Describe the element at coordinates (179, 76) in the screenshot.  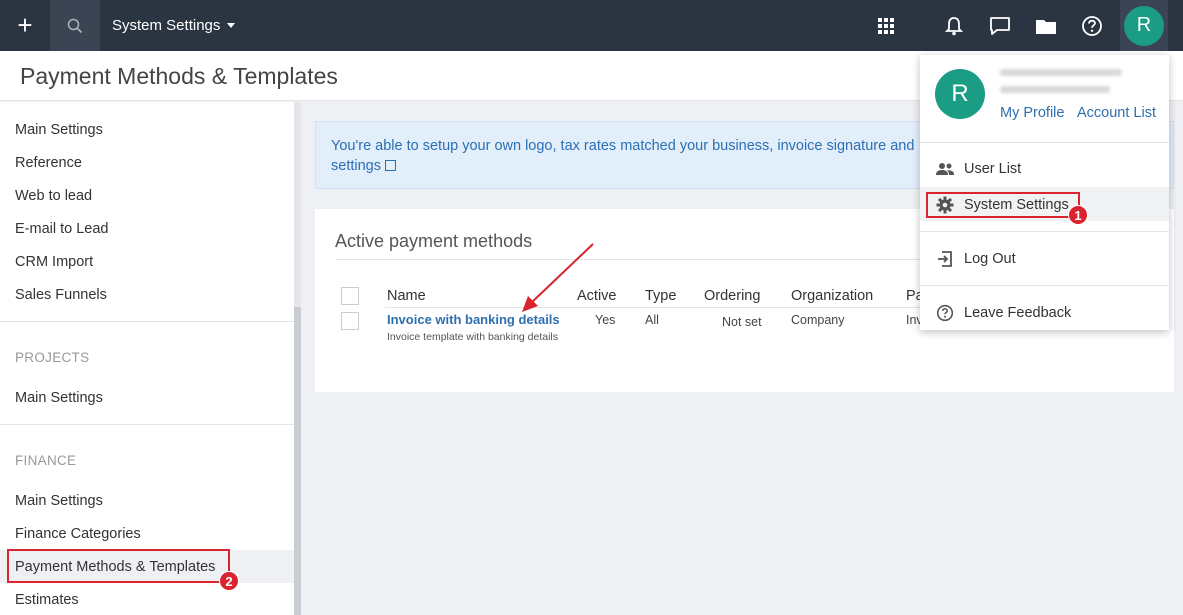
I see `page-title: Payment Methods & Templates` at that location.